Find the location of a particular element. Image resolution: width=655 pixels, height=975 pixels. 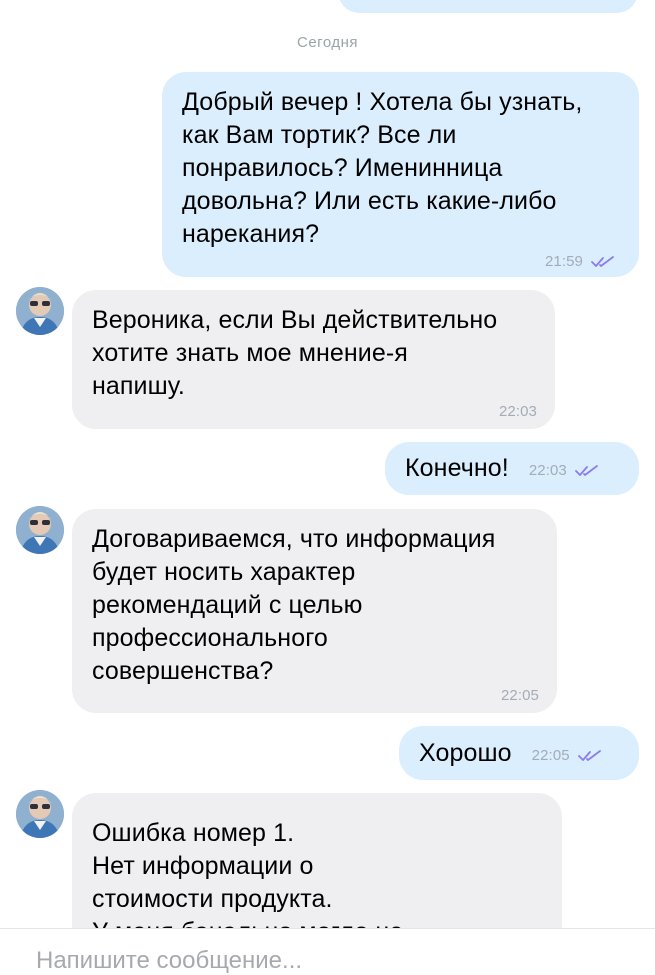

message-meta: 21:59 is located at coordinates (580, 261).